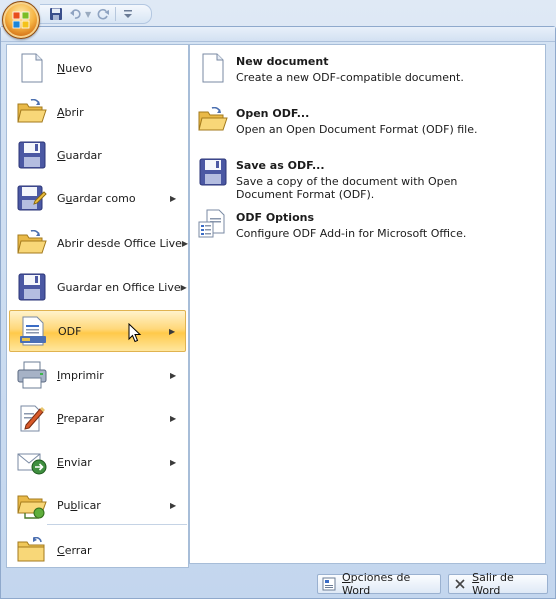 The width and height of the screenshot is (556, 599). What do you see at coordinates (119, 243) in the screenshot?
I see `menu-item-label: Abrir desde Office Live` at bounding box center [119, 243].